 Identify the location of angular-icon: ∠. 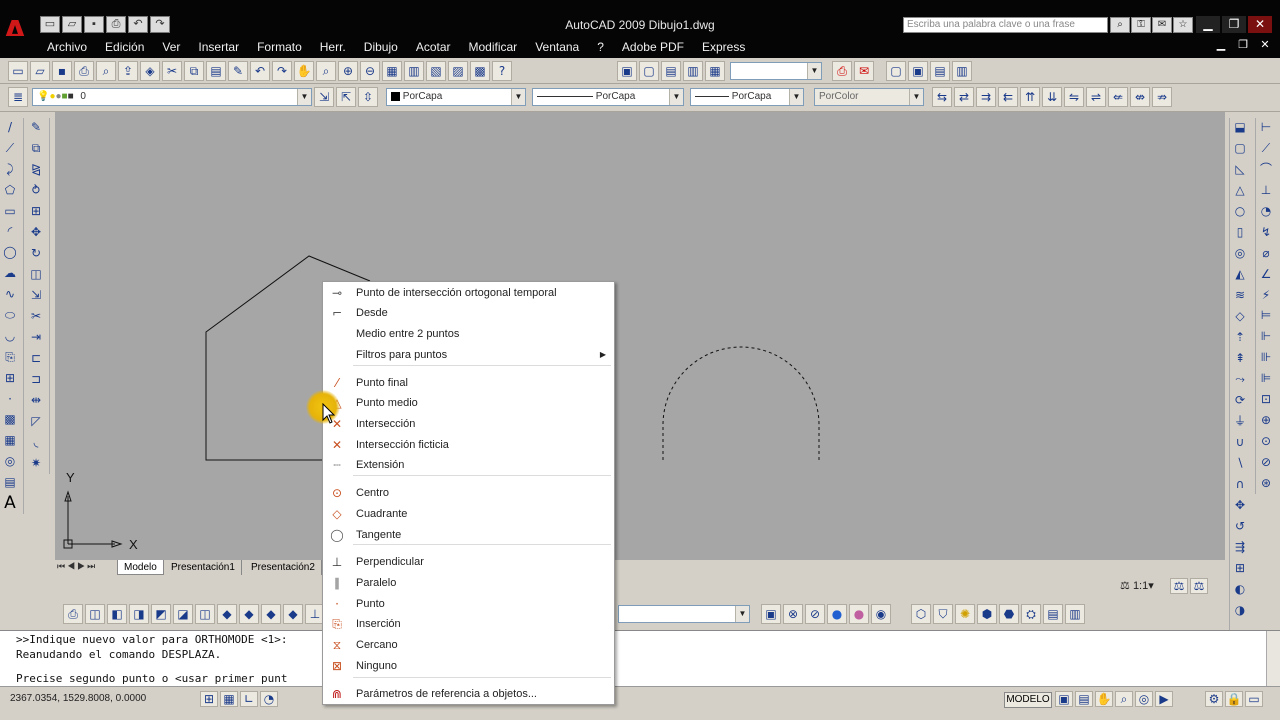
(1266, 275).